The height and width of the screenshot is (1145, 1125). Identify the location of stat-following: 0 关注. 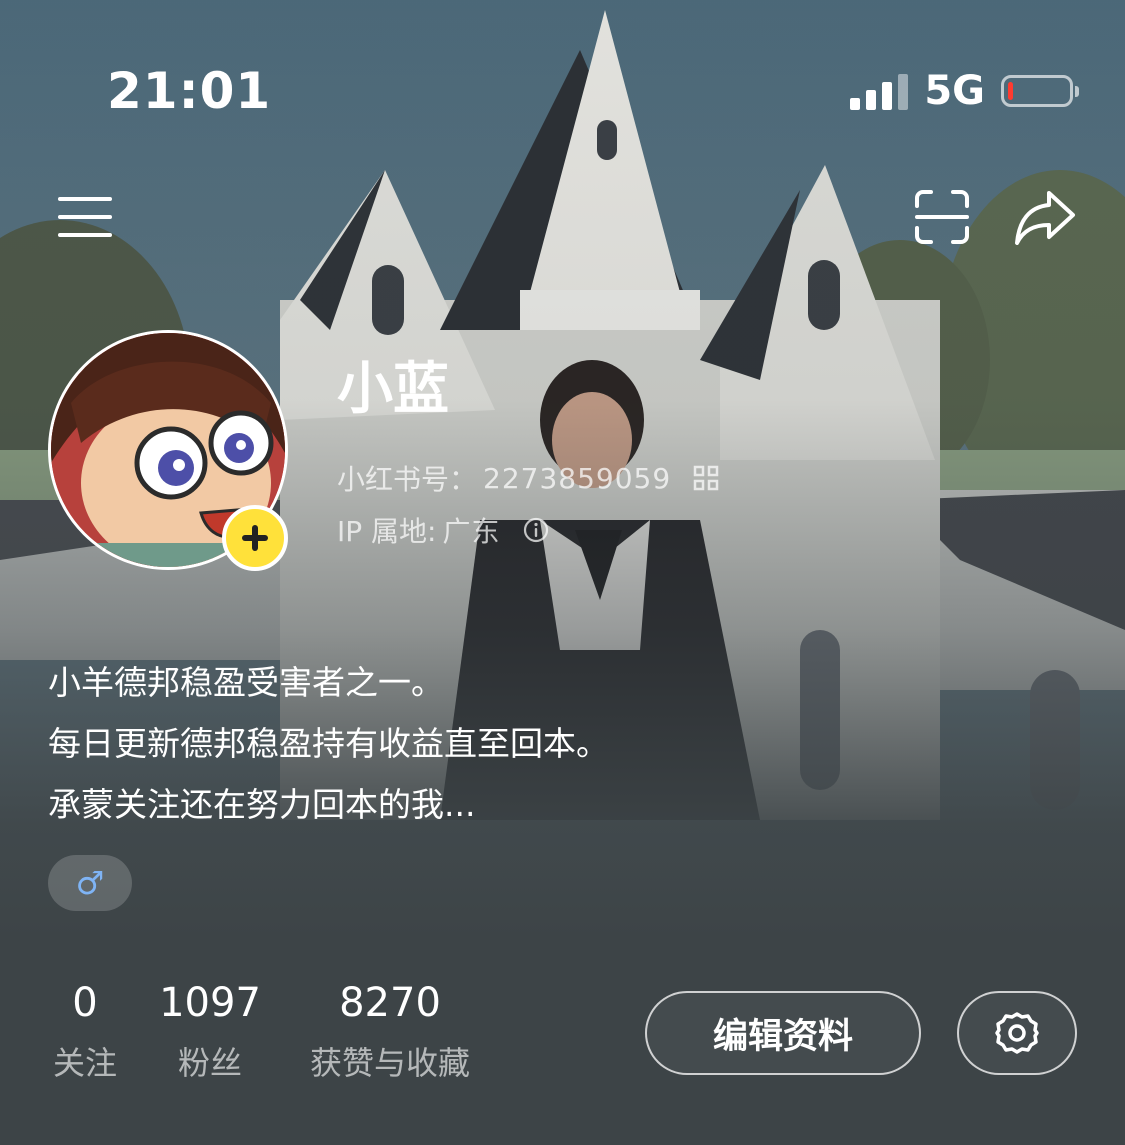
(85, 1031).